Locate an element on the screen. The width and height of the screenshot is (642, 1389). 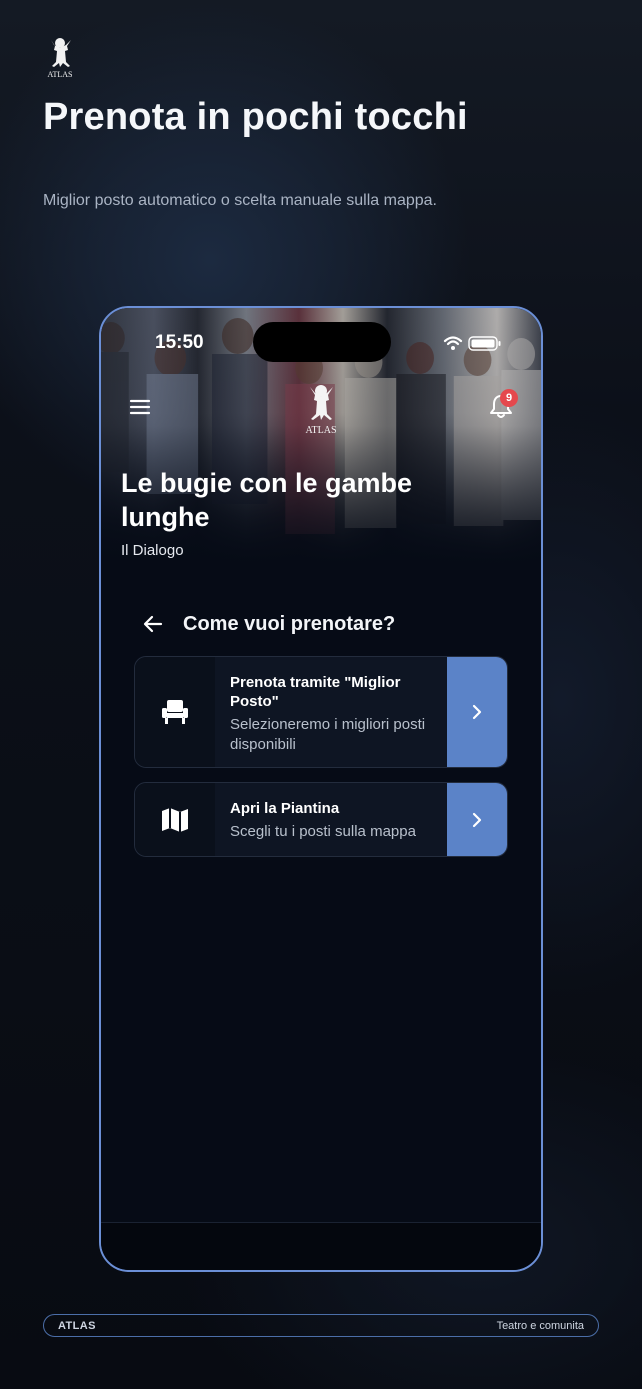
bottom-bar is located at coordinates (321, 1246).